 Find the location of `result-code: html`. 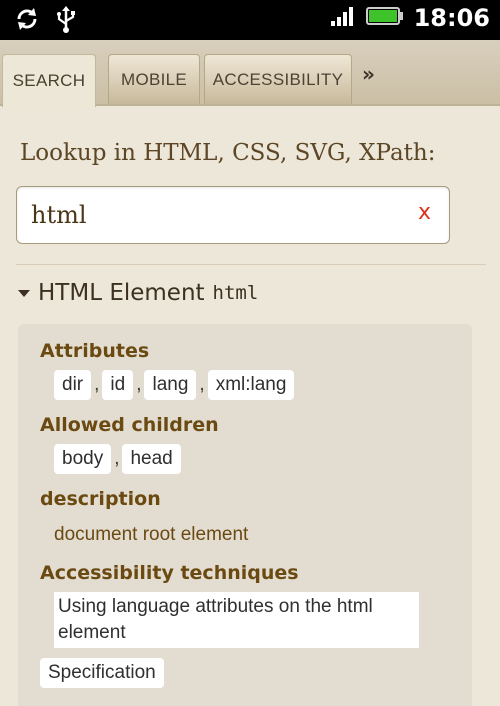

result-code: html is located at coordinates (235, 293).